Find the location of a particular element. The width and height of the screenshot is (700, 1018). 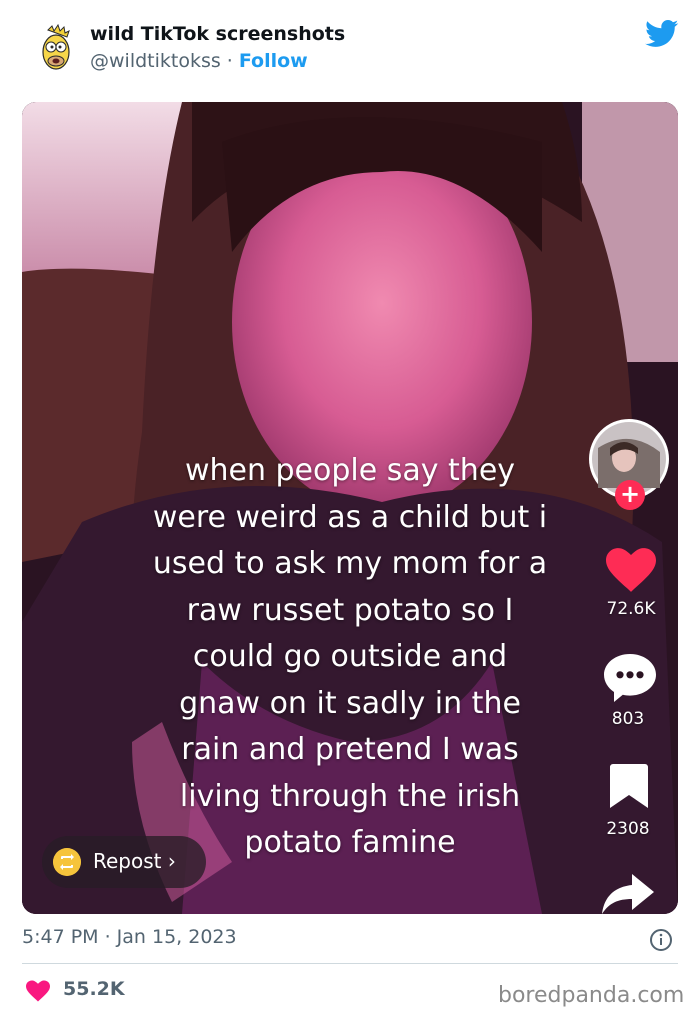

caption-line: rain and pretend I was is located at coordinates (350, 749).